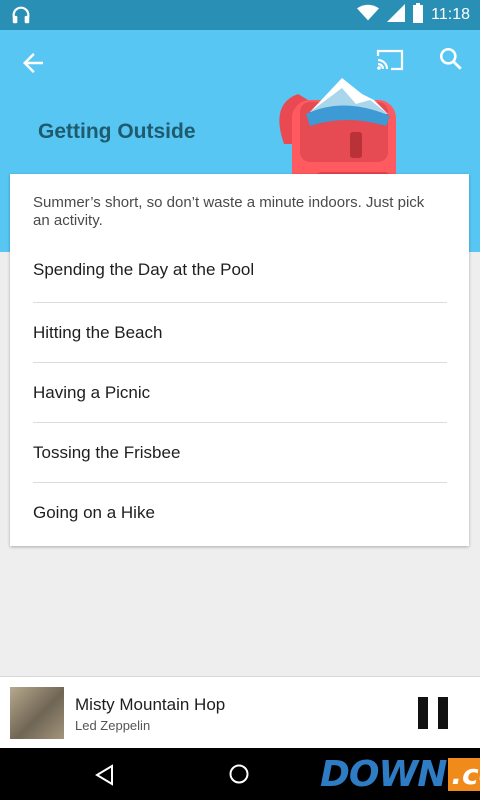 Image resolution: width=480 pixels, height=800 pixels. Describe the element at coordinates (117, 131) in the screenshot. I see `page-title: Getting Outside` at that location.